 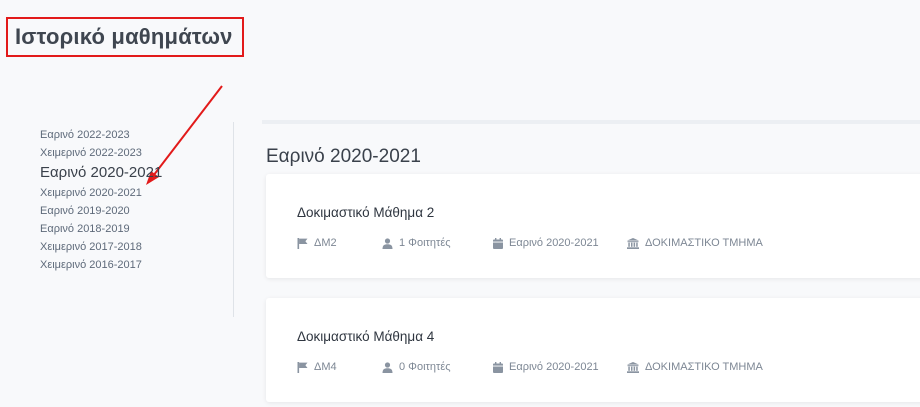 What do you see at coordinates (425, 243) in the screenshot?
I see `course-students-text: 1 Φοιτητές` at bounding box center [425, 243].